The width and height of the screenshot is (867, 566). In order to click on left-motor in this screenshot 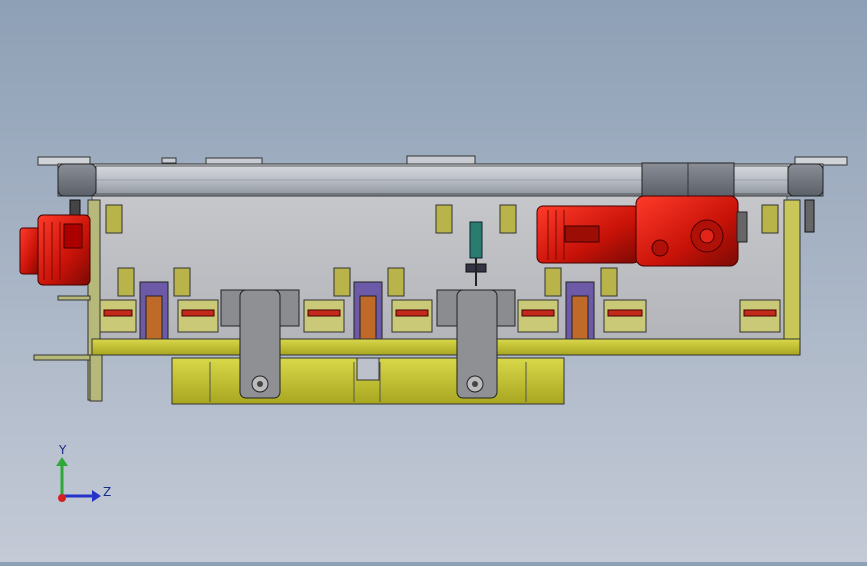, I will do `click(55, 250)`.